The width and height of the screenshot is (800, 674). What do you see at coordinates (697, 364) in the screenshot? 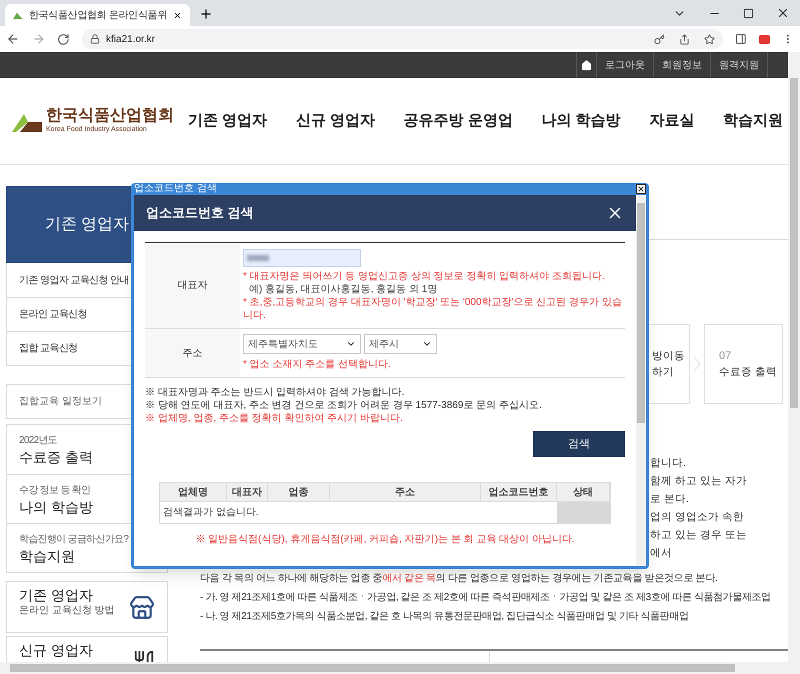
I see `chevron-icon` at bounding box center [697, 364].